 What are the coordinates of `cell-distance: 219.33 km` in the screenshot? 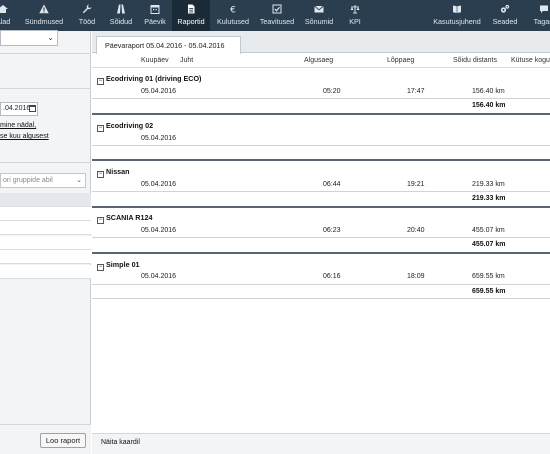 It's located at (488, 184).